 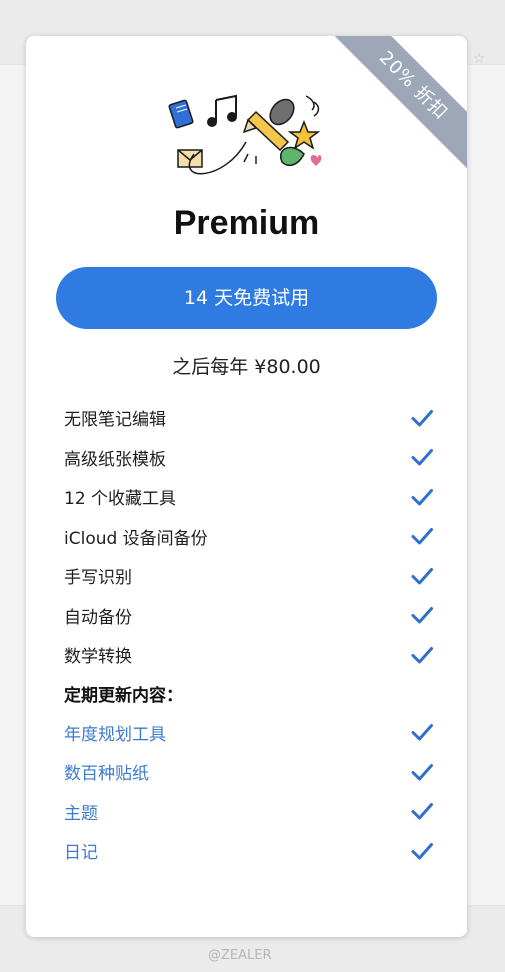 What do you see at coordinates (249, 616) in the screenshot?
I see `feature-row: 自动备份` at bounding box center [249, 616].